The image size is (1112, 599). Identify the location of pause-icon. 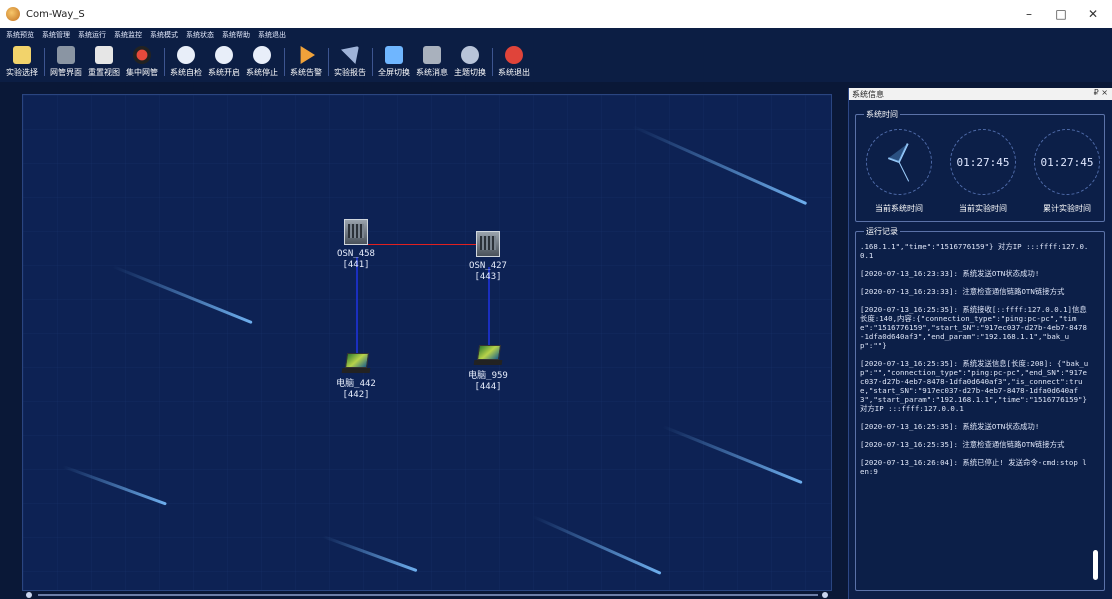
(262, 55).